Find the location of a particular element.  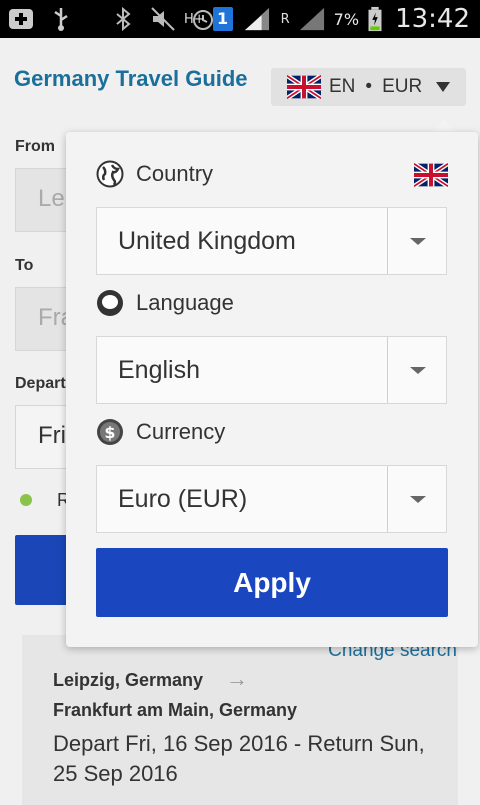

dollar-coin-icon: $ is located at coordinates (110, 432).